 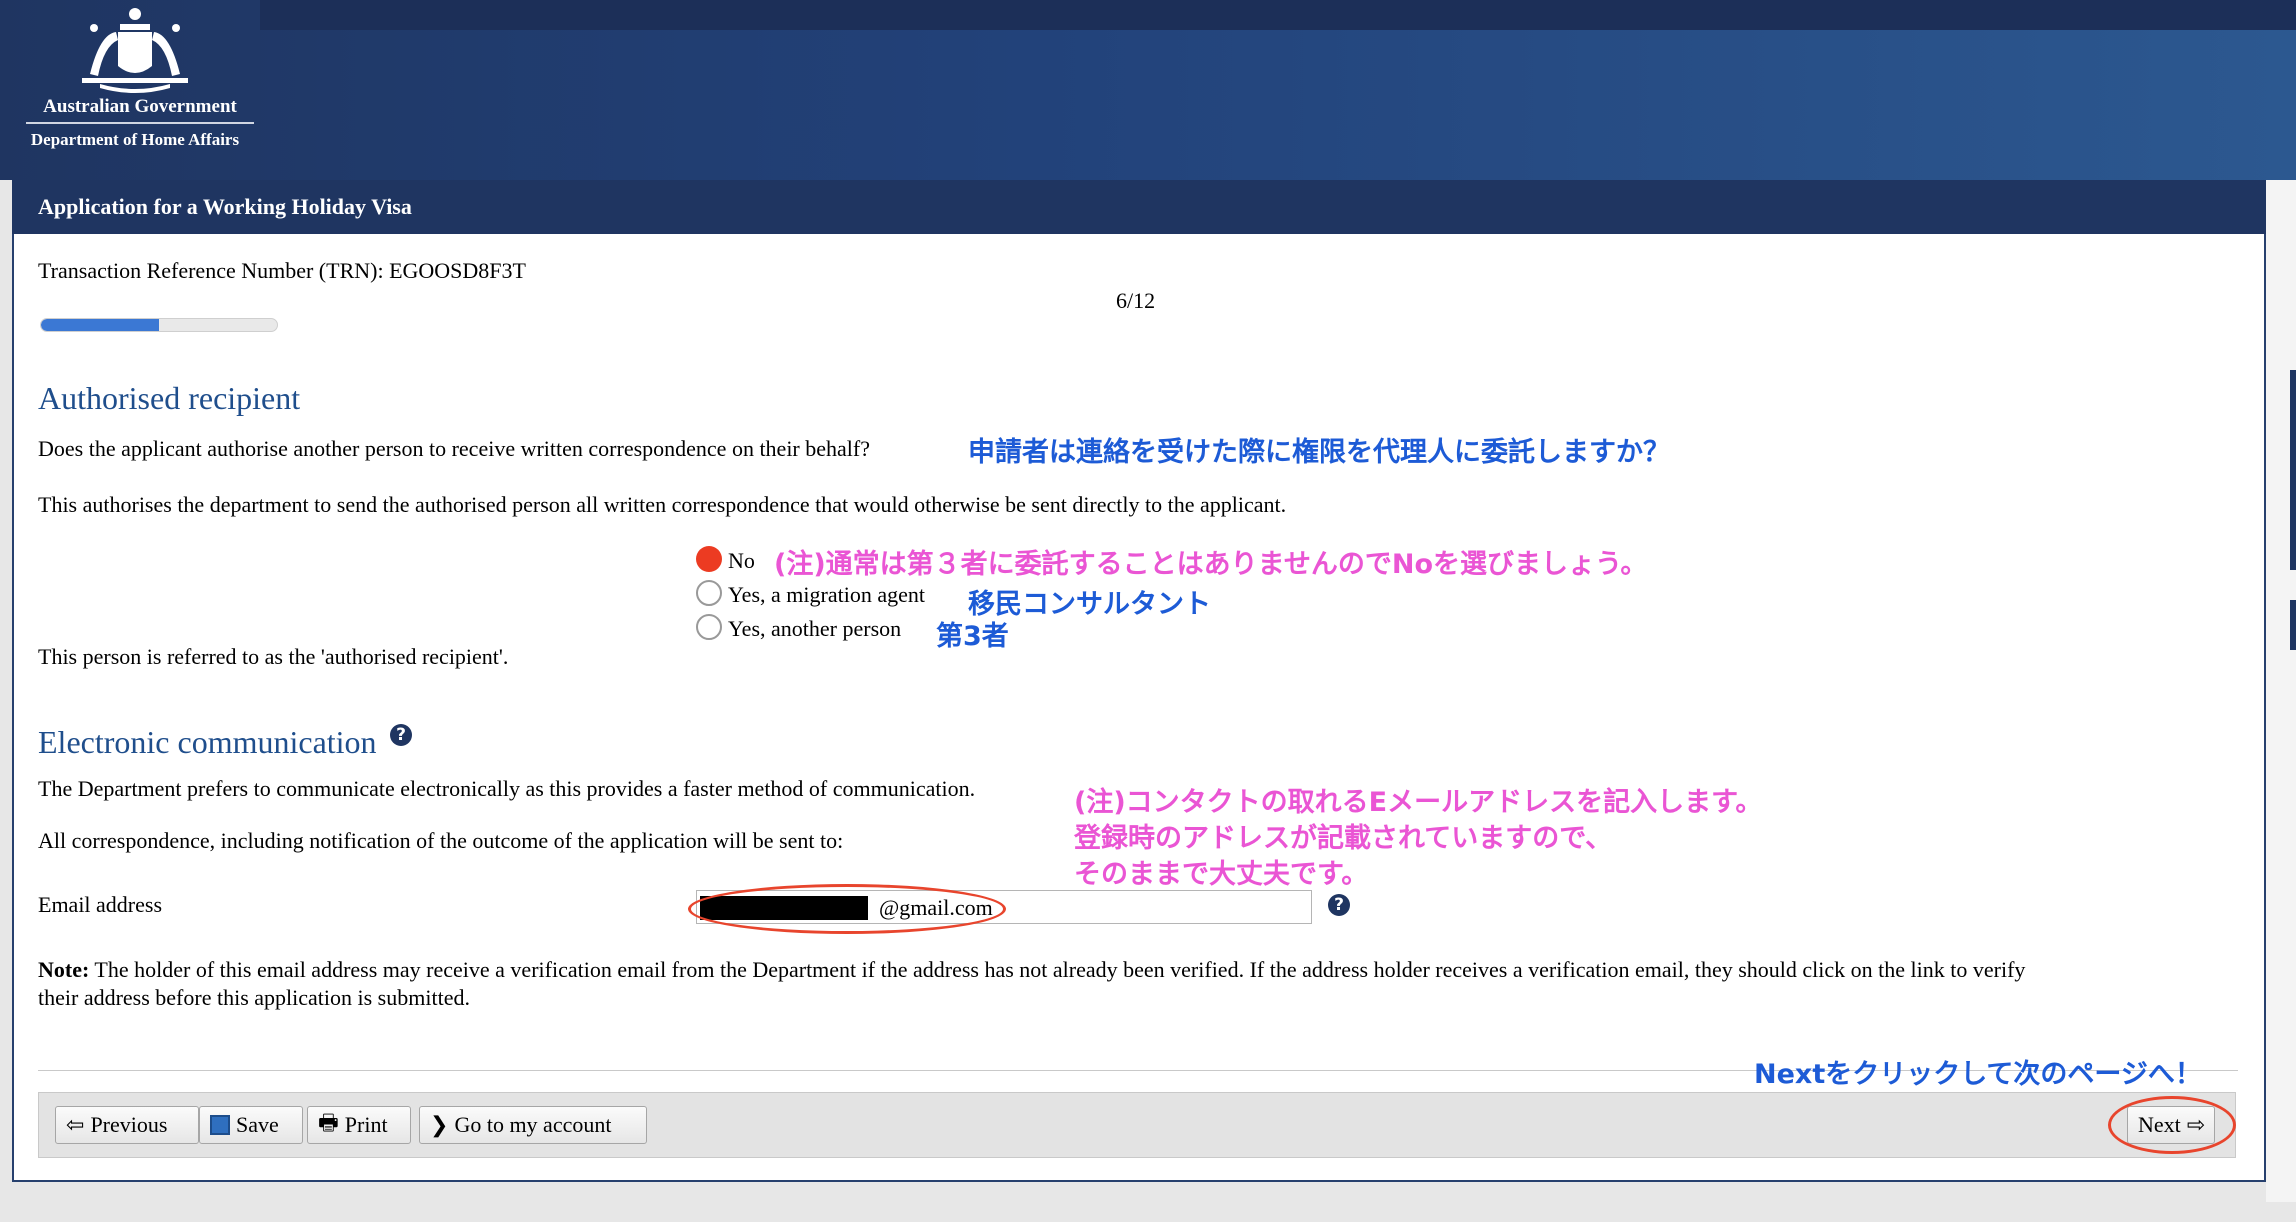 What do you see at coordinates (169, 398) in the screenshot?
I see `authorised-recipient-heading: Authorised recipient` at bounding box center [169, 398].